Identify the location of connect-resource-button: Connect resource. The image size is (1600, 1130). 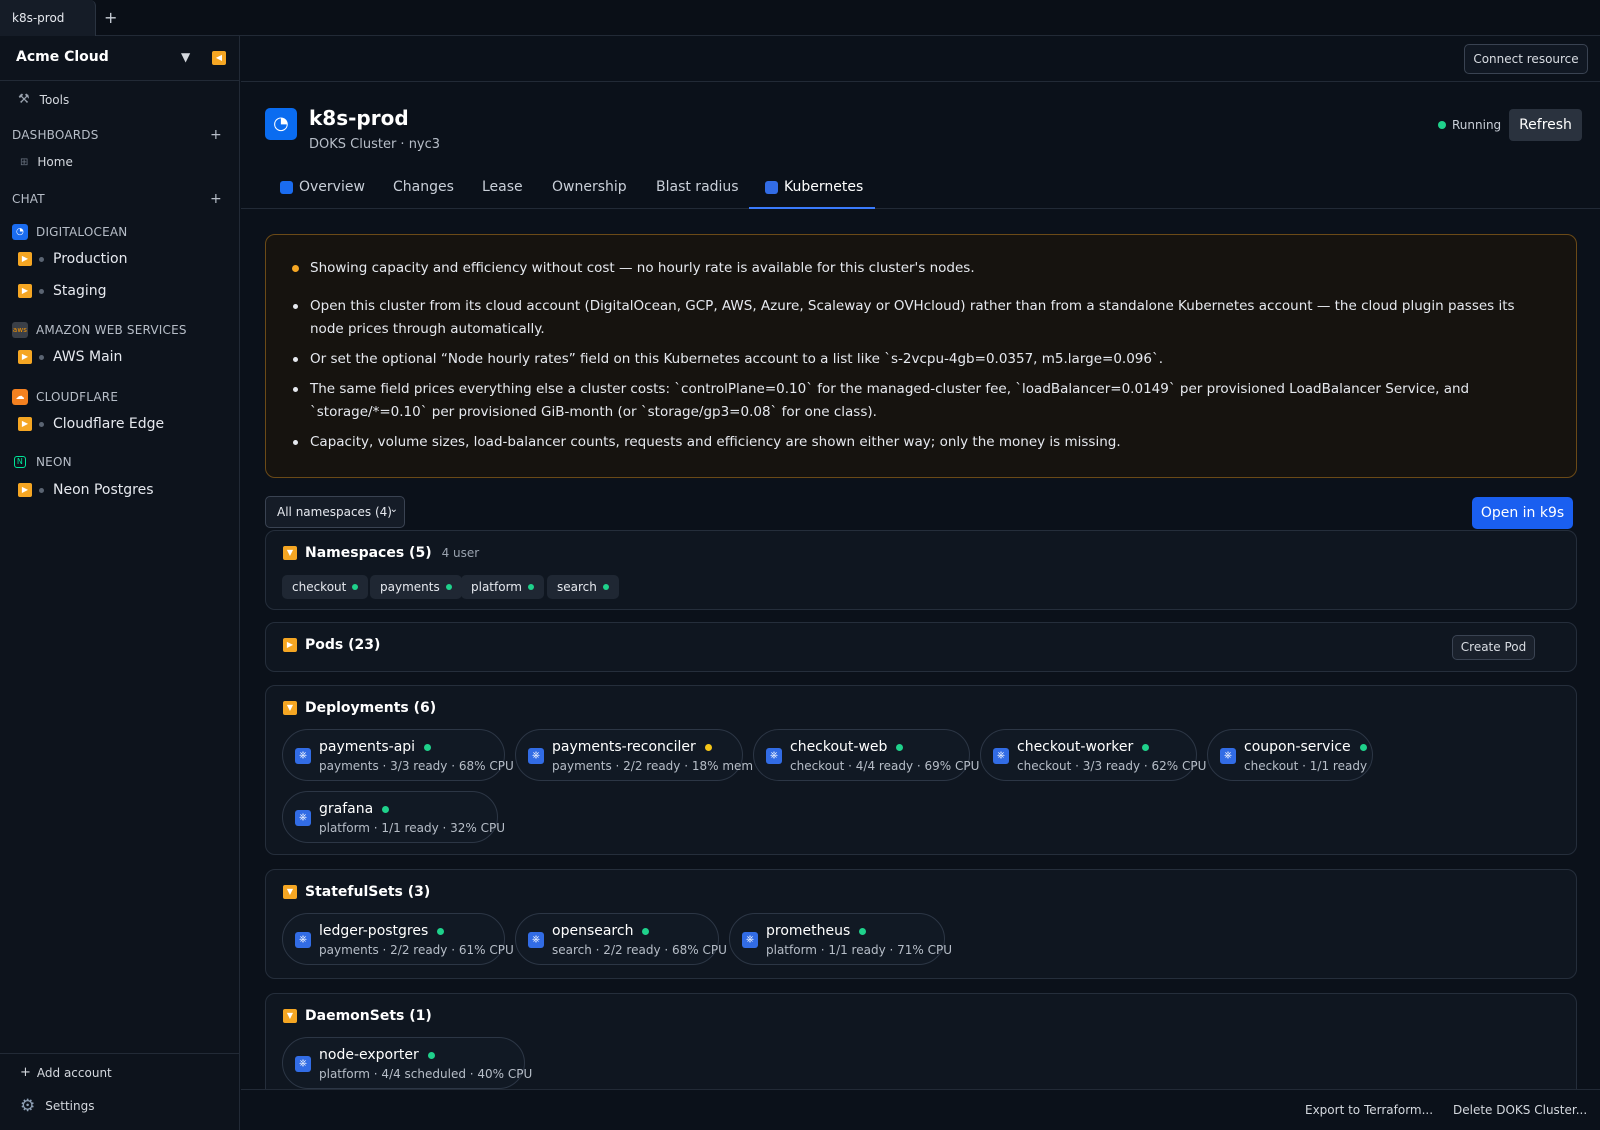
(1526, 59).